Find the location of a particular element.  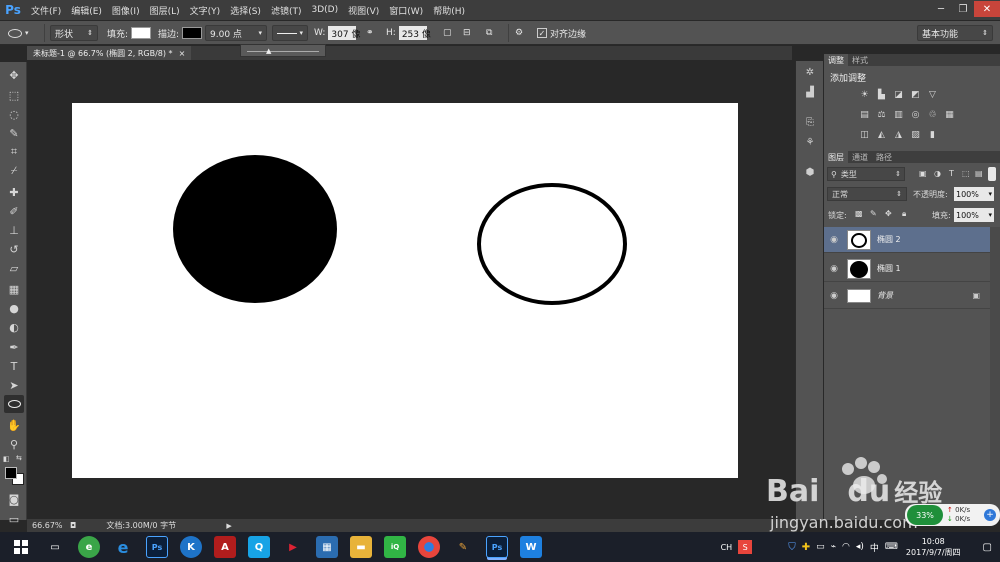

hand-tool-icon: ✋ is located at coordinates (14, 425).